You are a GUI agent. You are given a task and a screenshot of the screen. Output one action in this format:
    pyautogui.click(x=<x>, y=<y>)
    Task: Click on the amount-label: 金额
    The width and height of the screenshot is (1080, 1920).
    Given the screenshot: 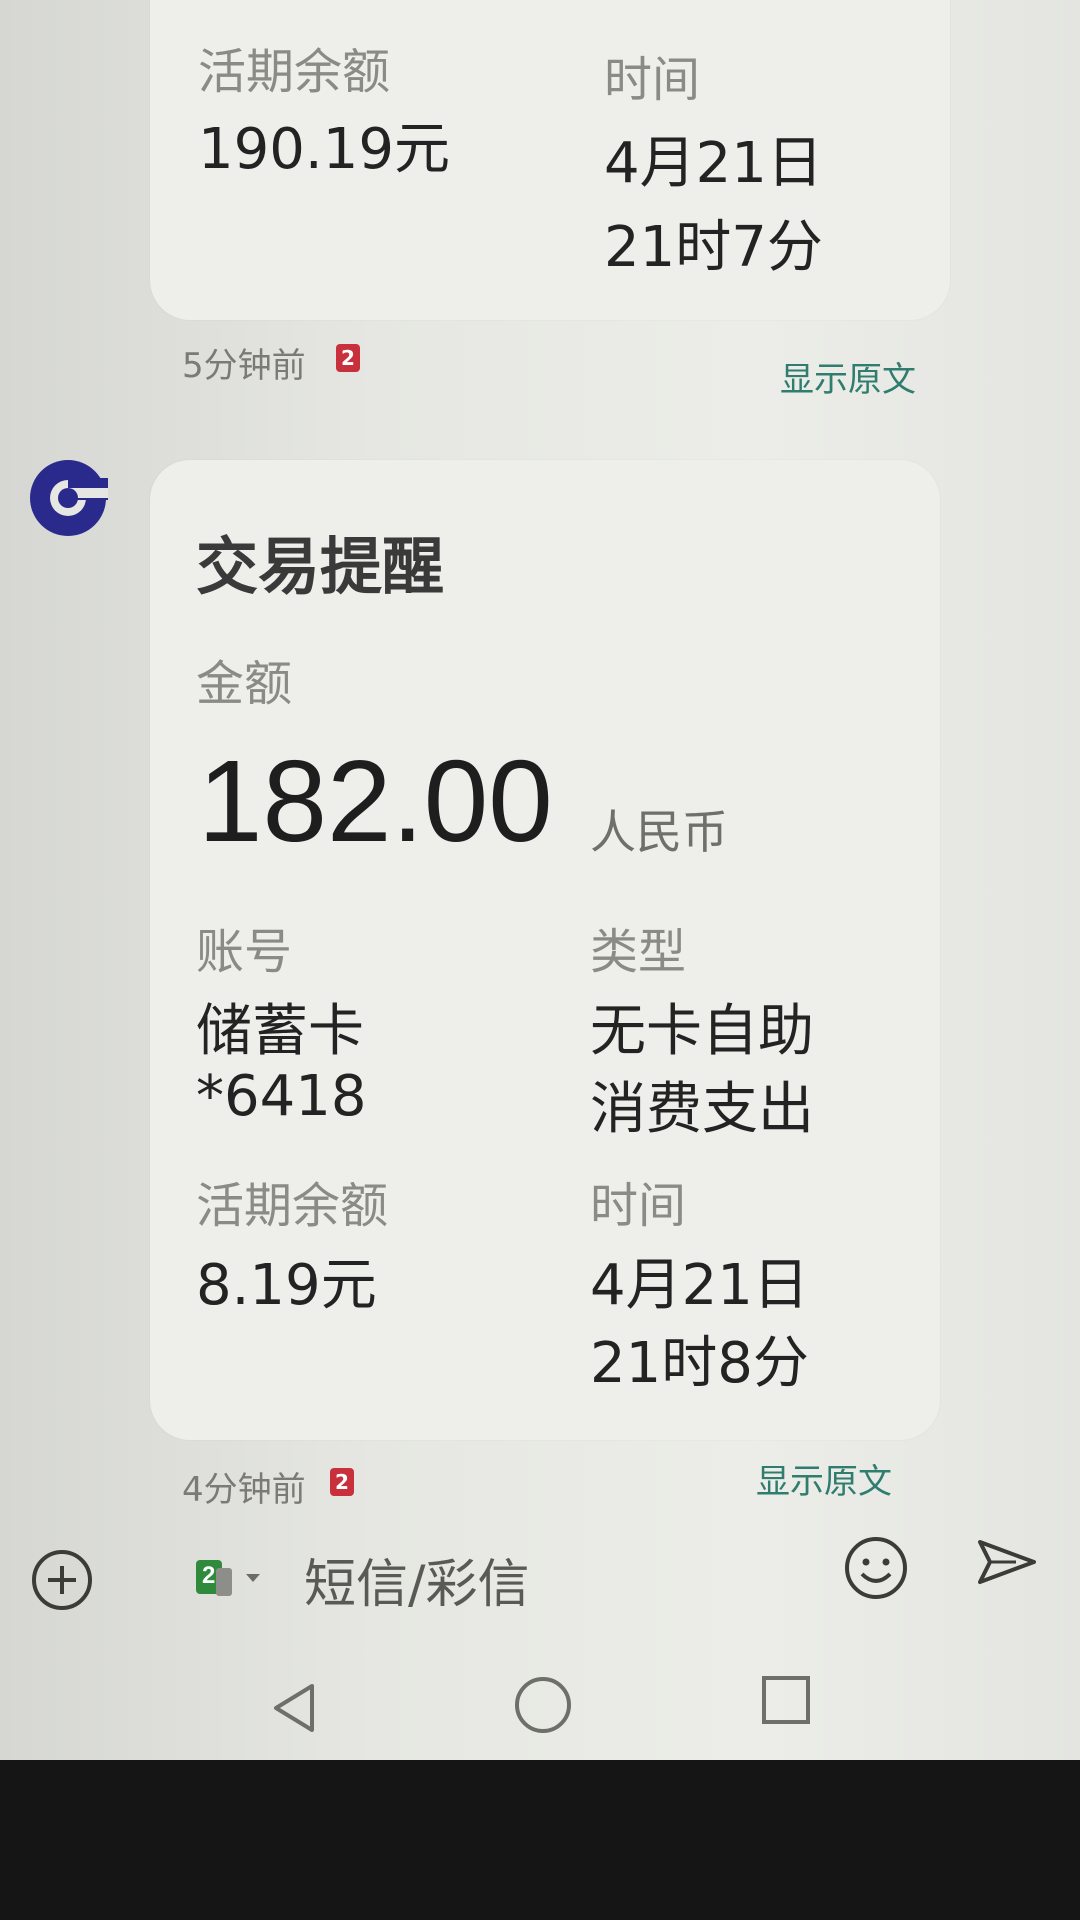 What is the action you would take?
    pyautogui.click(x=244, y=684)
    